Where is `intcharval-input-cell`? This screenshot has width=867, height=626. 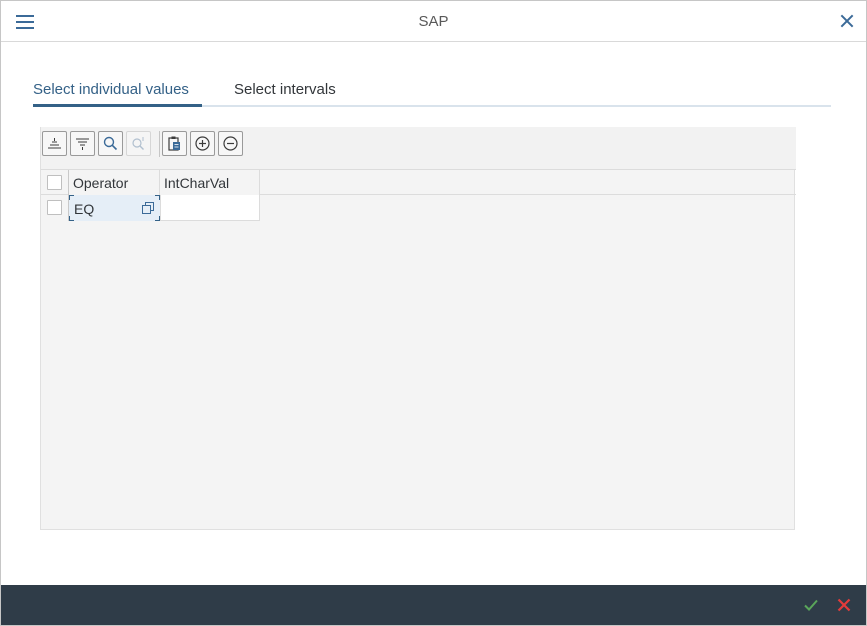
intcharval-input-cell is located at coordinates (210, 208).